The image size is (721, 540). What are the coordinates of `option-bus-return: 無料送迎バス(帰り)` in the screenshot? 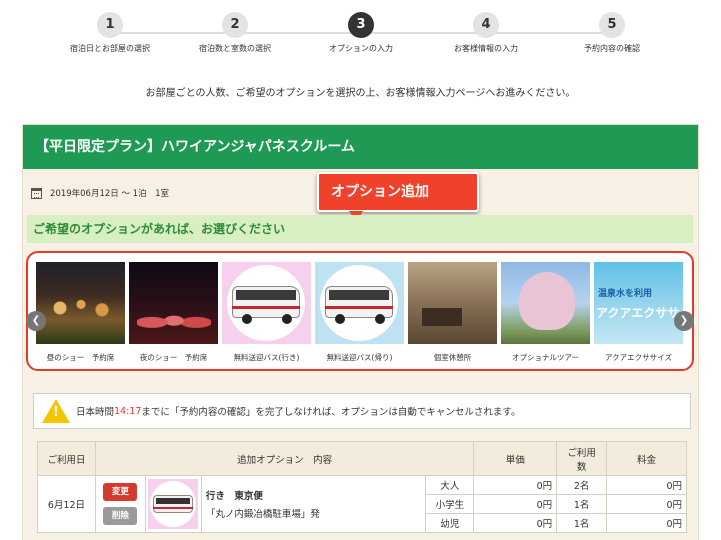 It's located at (359, 312).